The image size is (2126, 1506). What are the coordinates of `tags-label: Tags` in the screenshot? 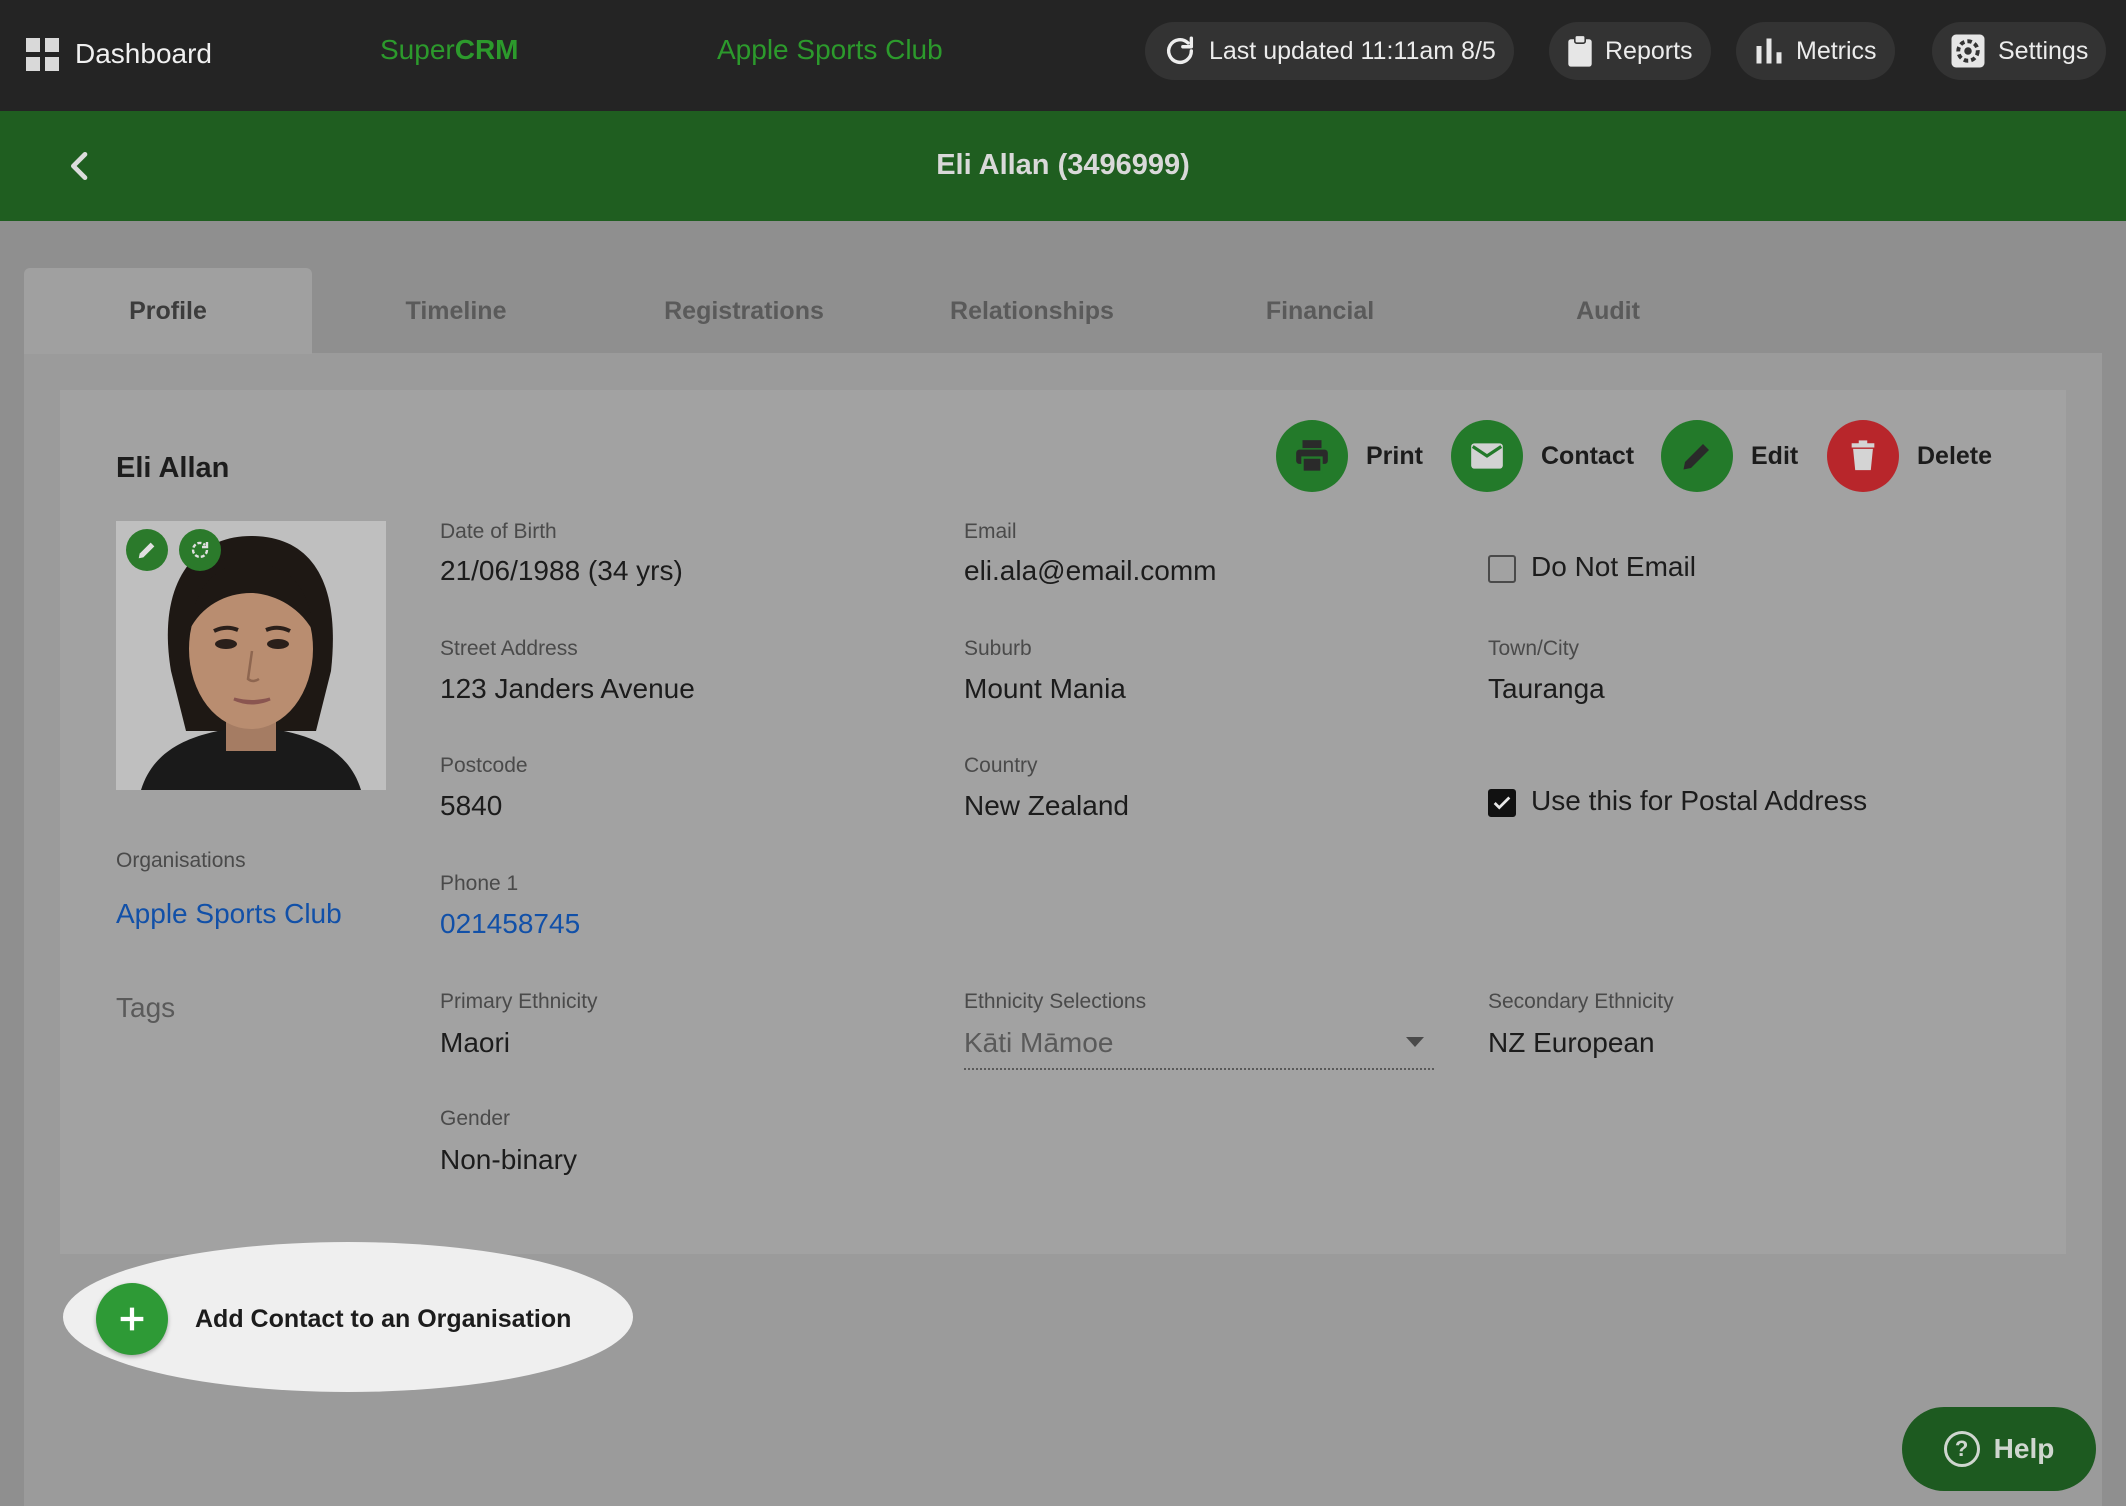 It's located at (146, 1007).